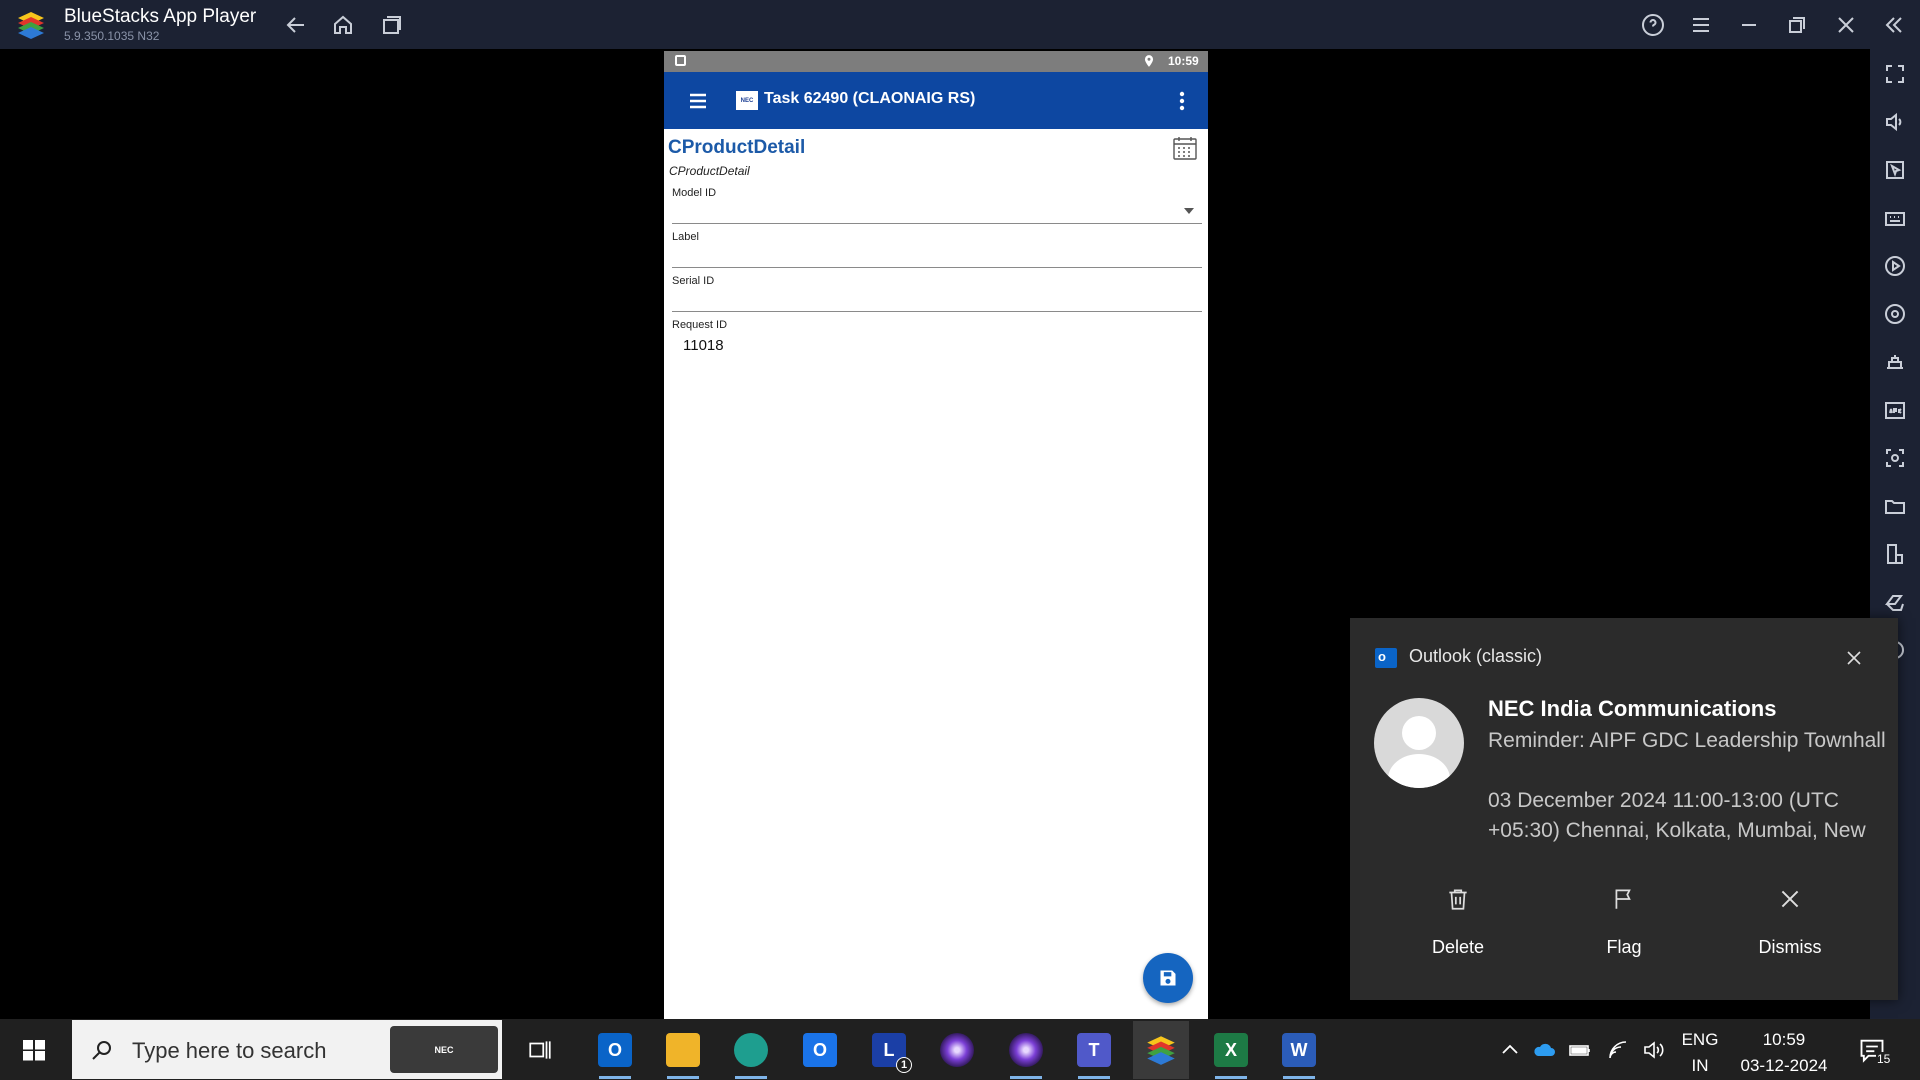  What do you see at coordinates (1476, 656) in the screenshot?
I see `notification-source: Outlook (classic)` at bounding box center [1476, 656].